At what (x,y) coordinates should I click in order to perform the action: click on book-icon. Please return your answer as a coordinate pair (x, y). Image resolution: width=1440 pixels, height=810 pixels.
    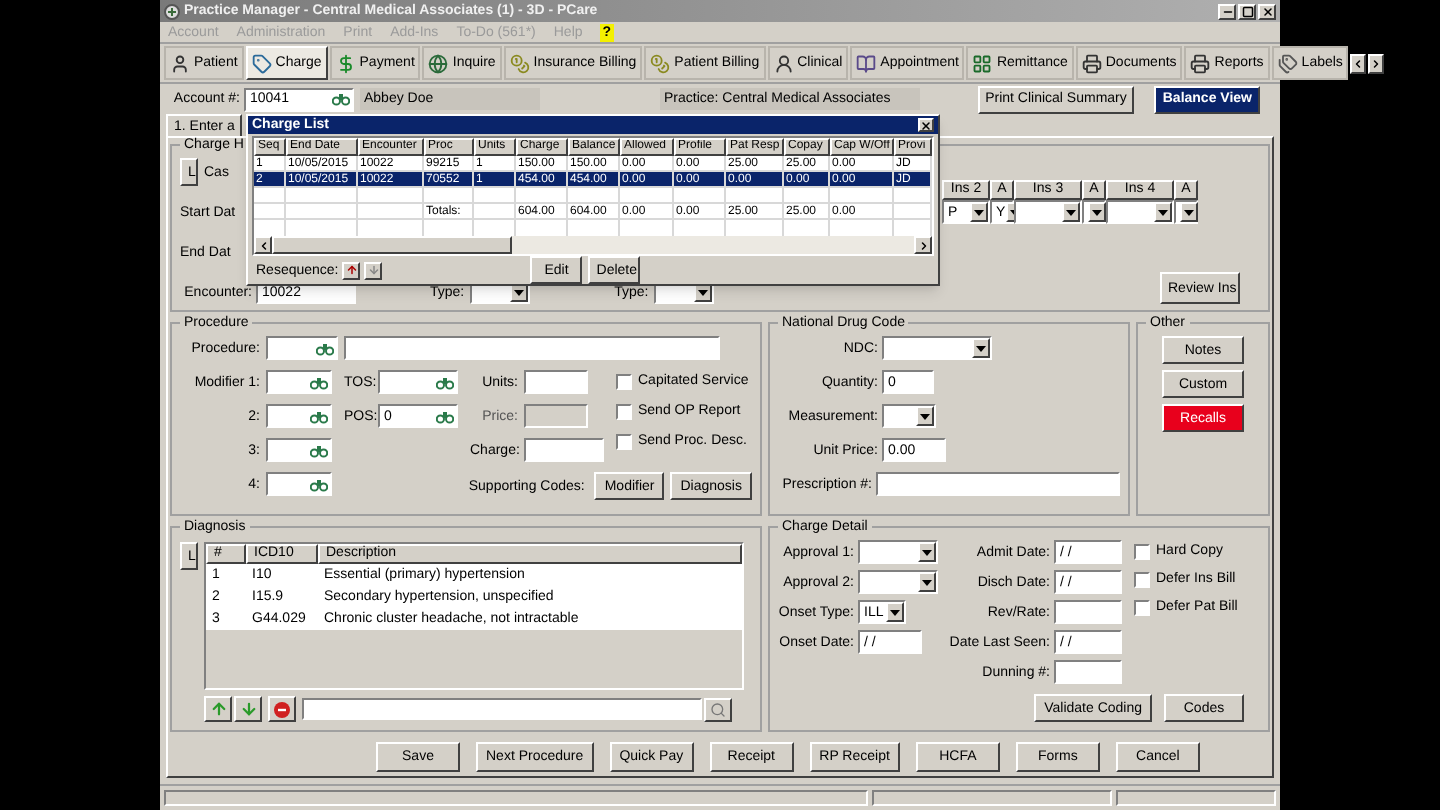
    Looking at the image, I should click on (866, 63).